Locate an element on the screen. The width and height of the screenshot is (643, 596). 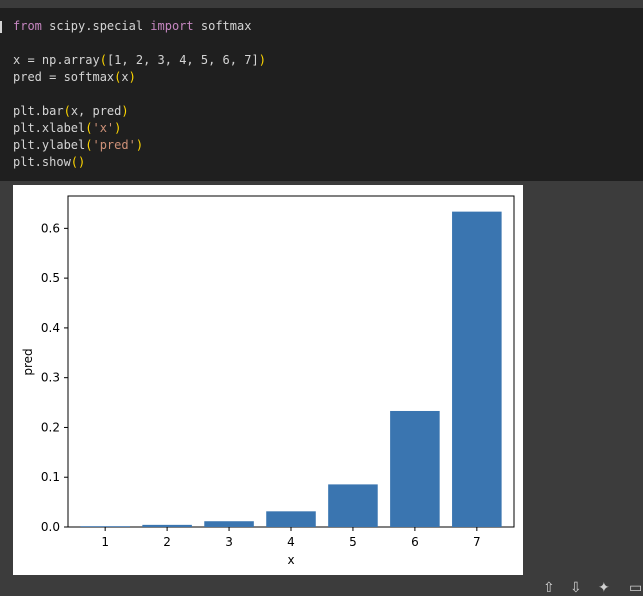
code-line: x = np.array([1, 2, 3, 4, 5, 6, 7]) is located at coordinates (139, 60).